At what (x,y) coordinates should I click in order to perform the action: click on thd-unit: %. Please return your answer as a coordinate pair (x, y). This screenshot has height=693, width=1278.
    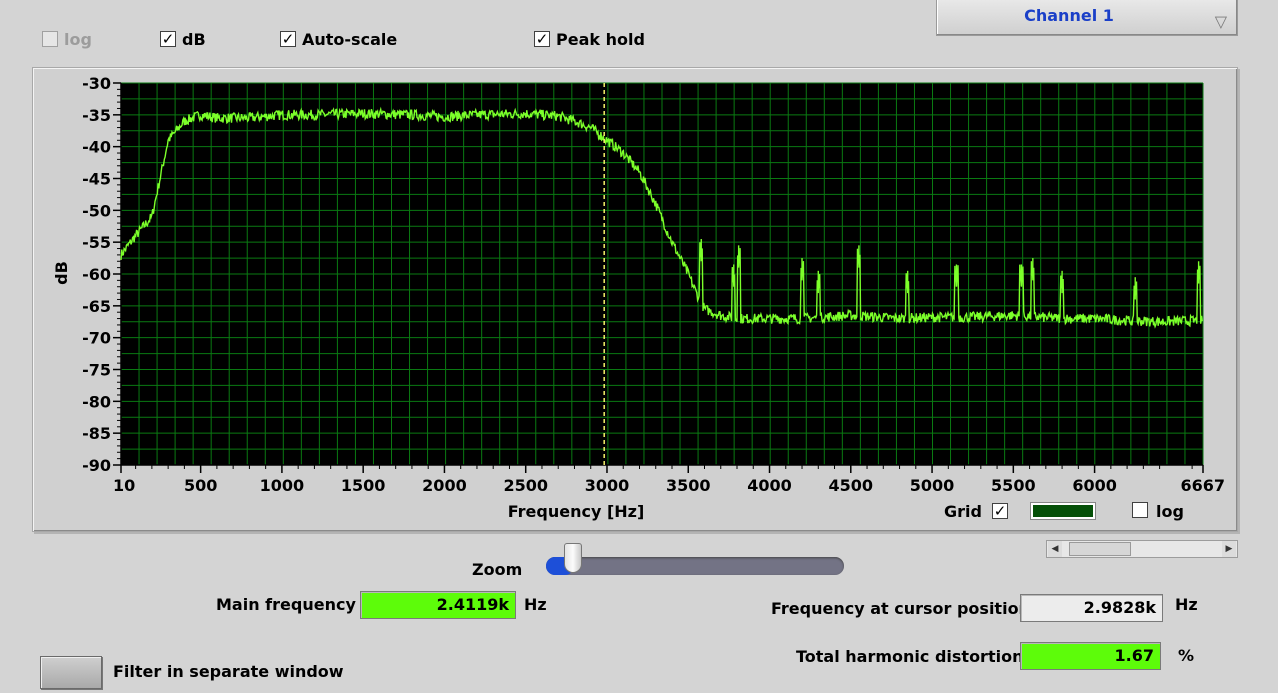
    Looking at the image, I should click on (1186, 655).